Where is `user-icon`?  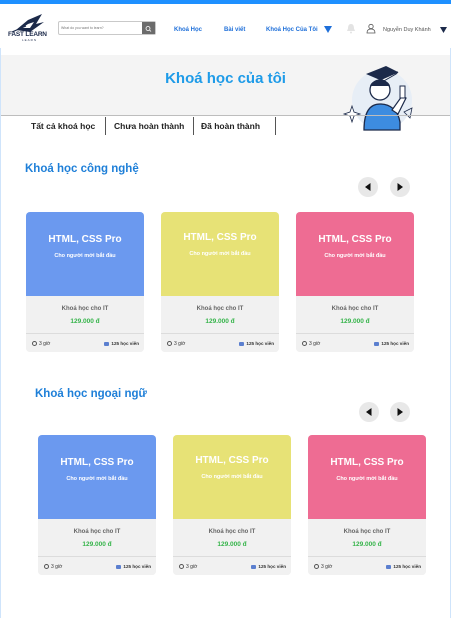
user-icon is located at coordinates (371, 28).